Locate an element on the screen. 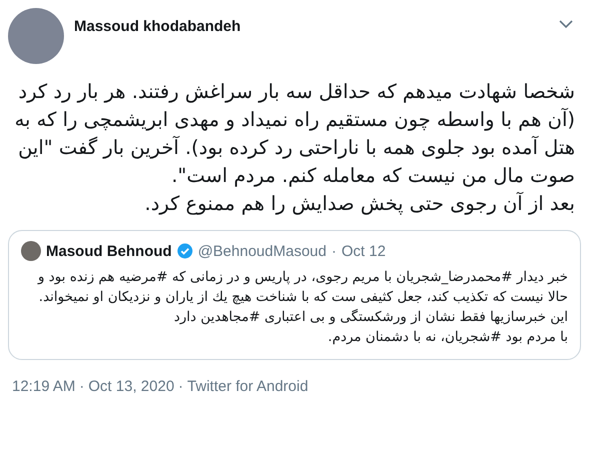  tweet-time: 12:19 AM is located at coordinates (44, 386).